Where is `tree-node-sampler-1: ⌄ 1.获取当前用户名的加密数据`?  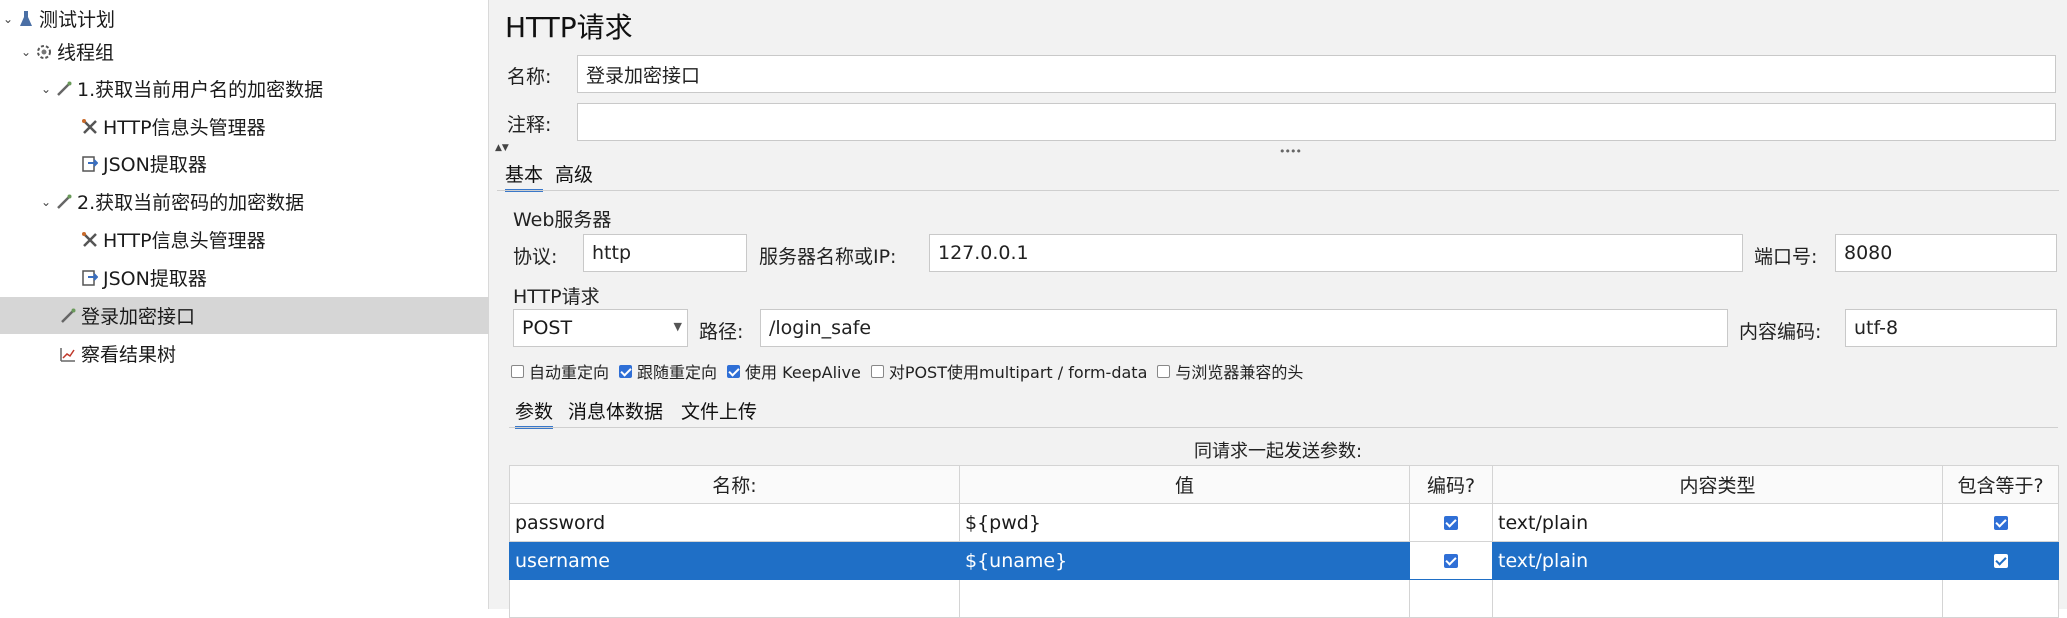 tree-node-sampler-1: ⌄ 1.获取当前用户名的加密数据 is located at coordinates (263, 88).